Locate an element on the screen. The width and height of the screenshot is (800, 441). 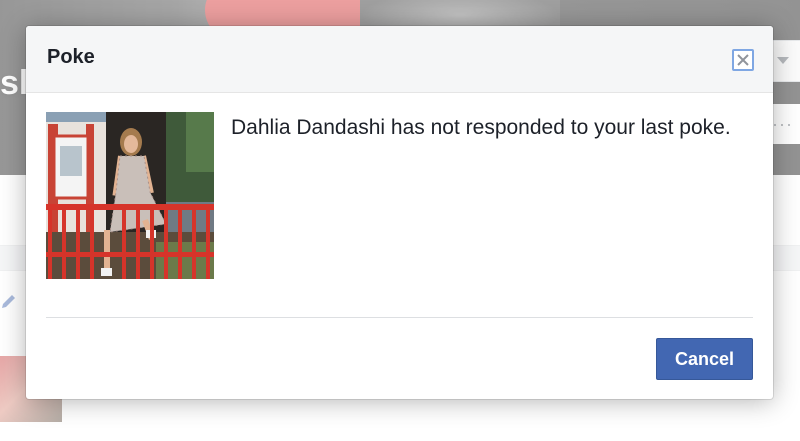
dialog-title: Poke is located at coordinates (71, 57).